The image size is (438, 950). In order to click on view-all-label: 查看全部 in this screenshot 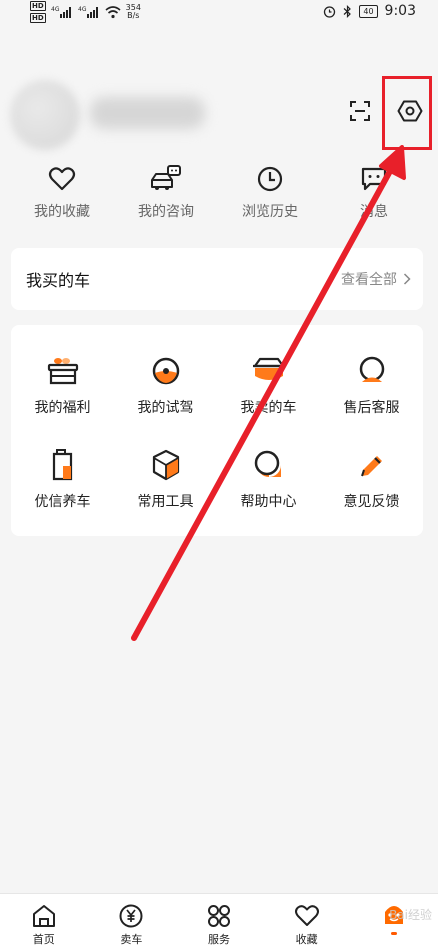, I will do `click(369, 280)`.